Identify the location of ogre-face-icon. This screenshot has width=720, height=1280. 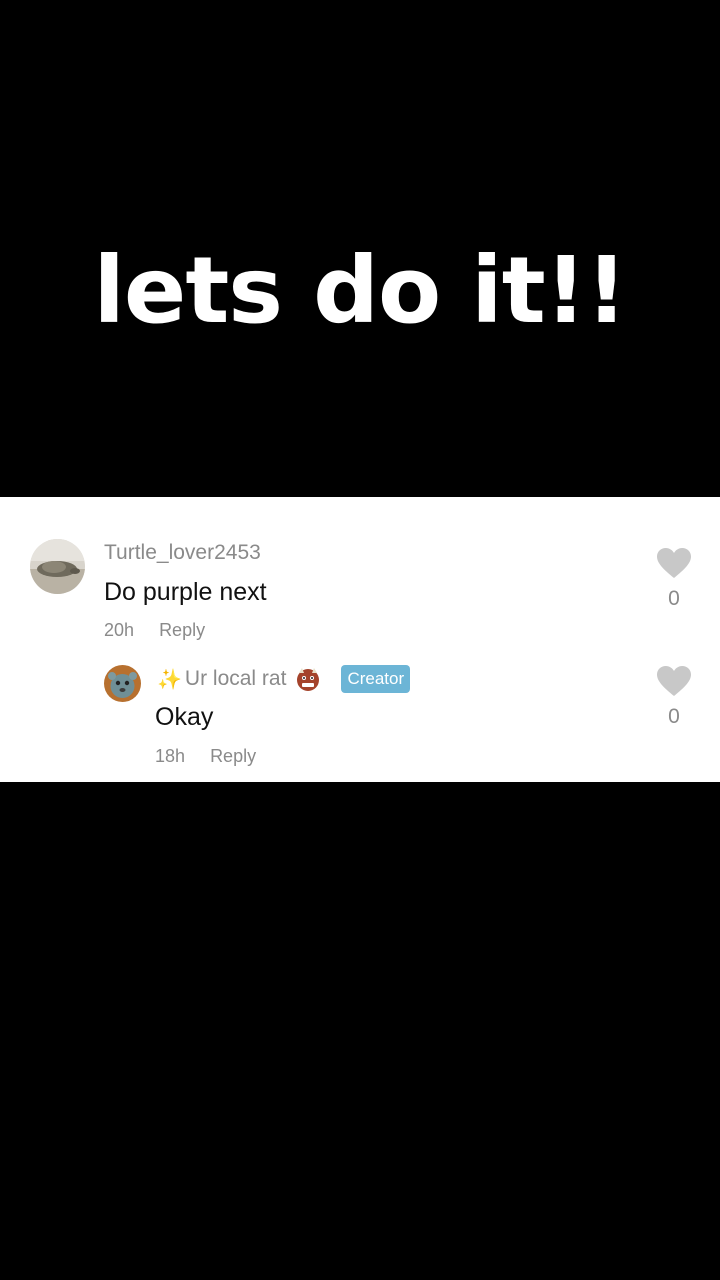
(308, 679).